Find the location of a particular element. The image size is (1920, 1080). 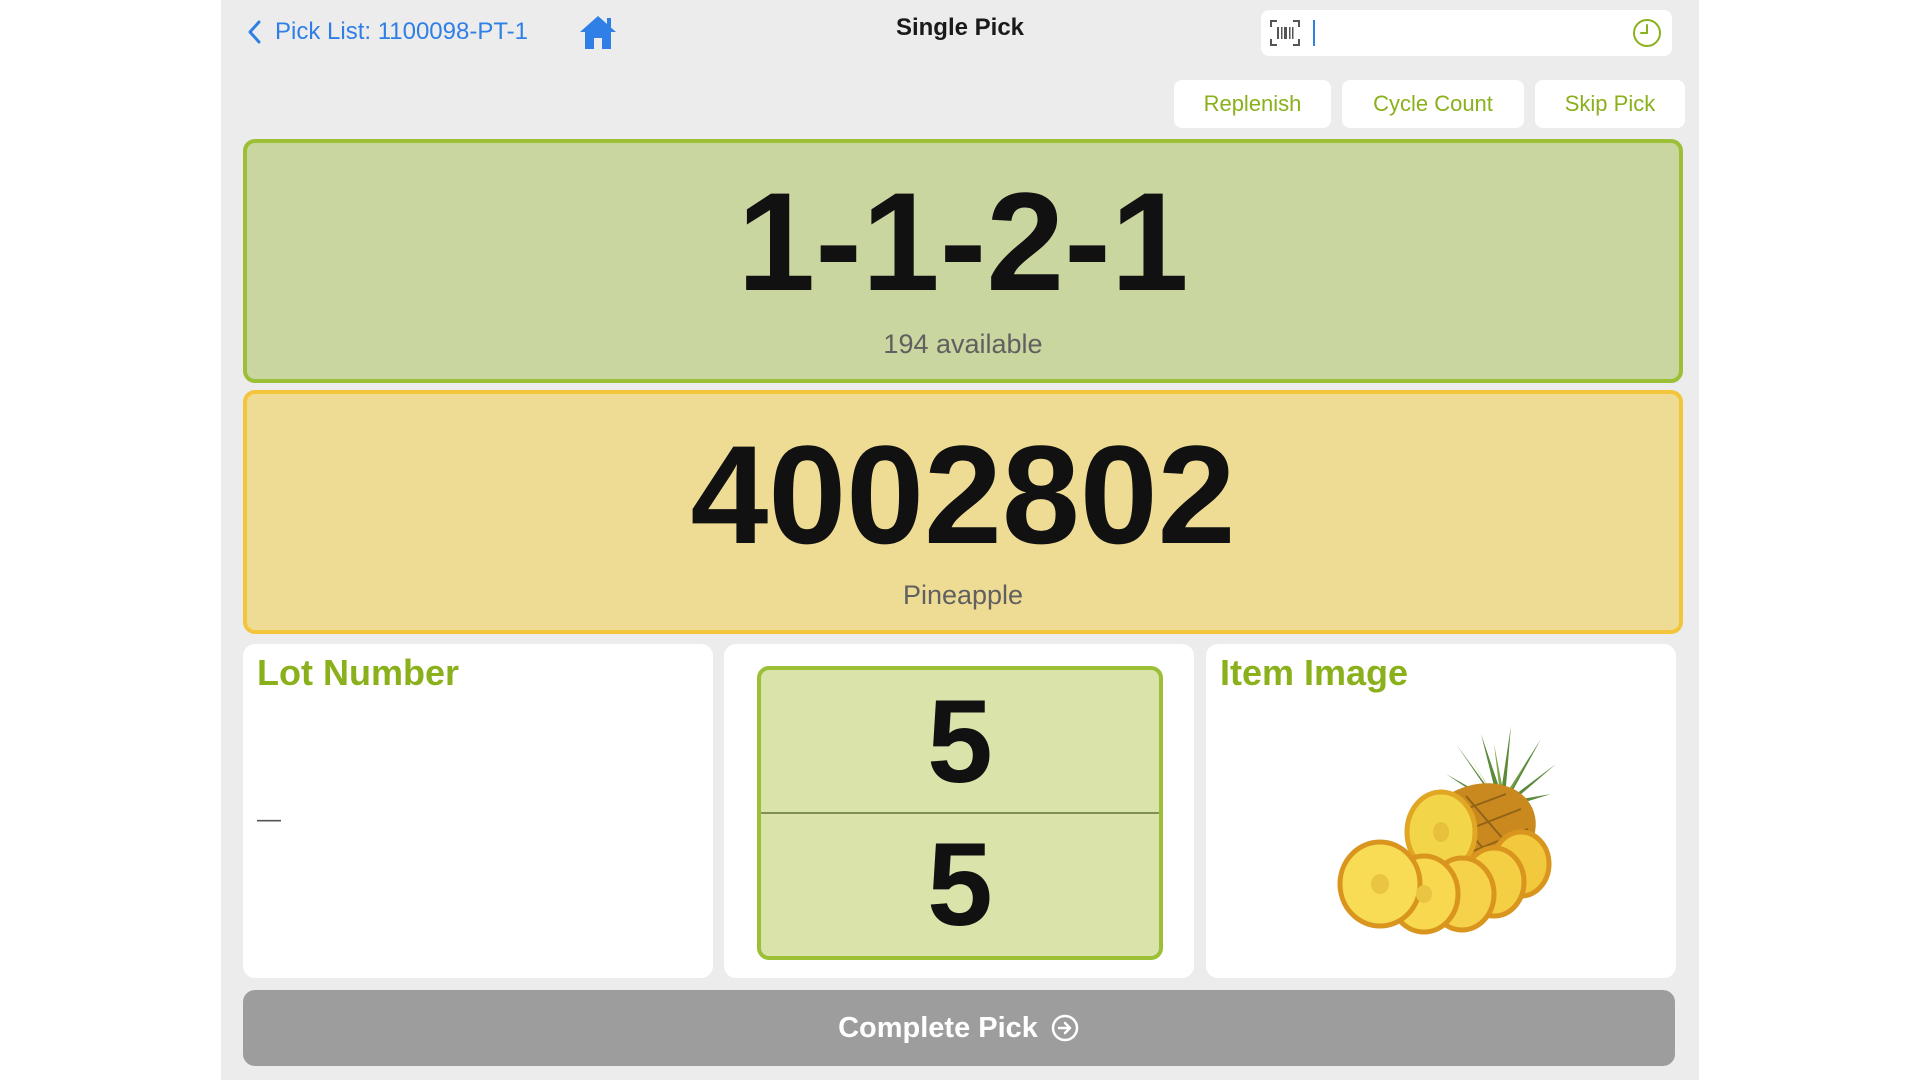

item-image-panel: Item Image is located at coordinates (1441, 811).